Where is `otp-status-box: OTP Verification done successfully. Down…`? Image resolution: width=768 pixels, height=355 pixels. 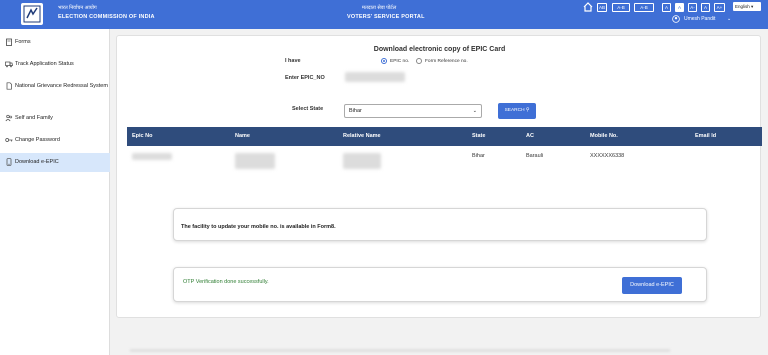
otp-status-box: OTP Verification done successfully. Down… is located at coordinates (440, 284).